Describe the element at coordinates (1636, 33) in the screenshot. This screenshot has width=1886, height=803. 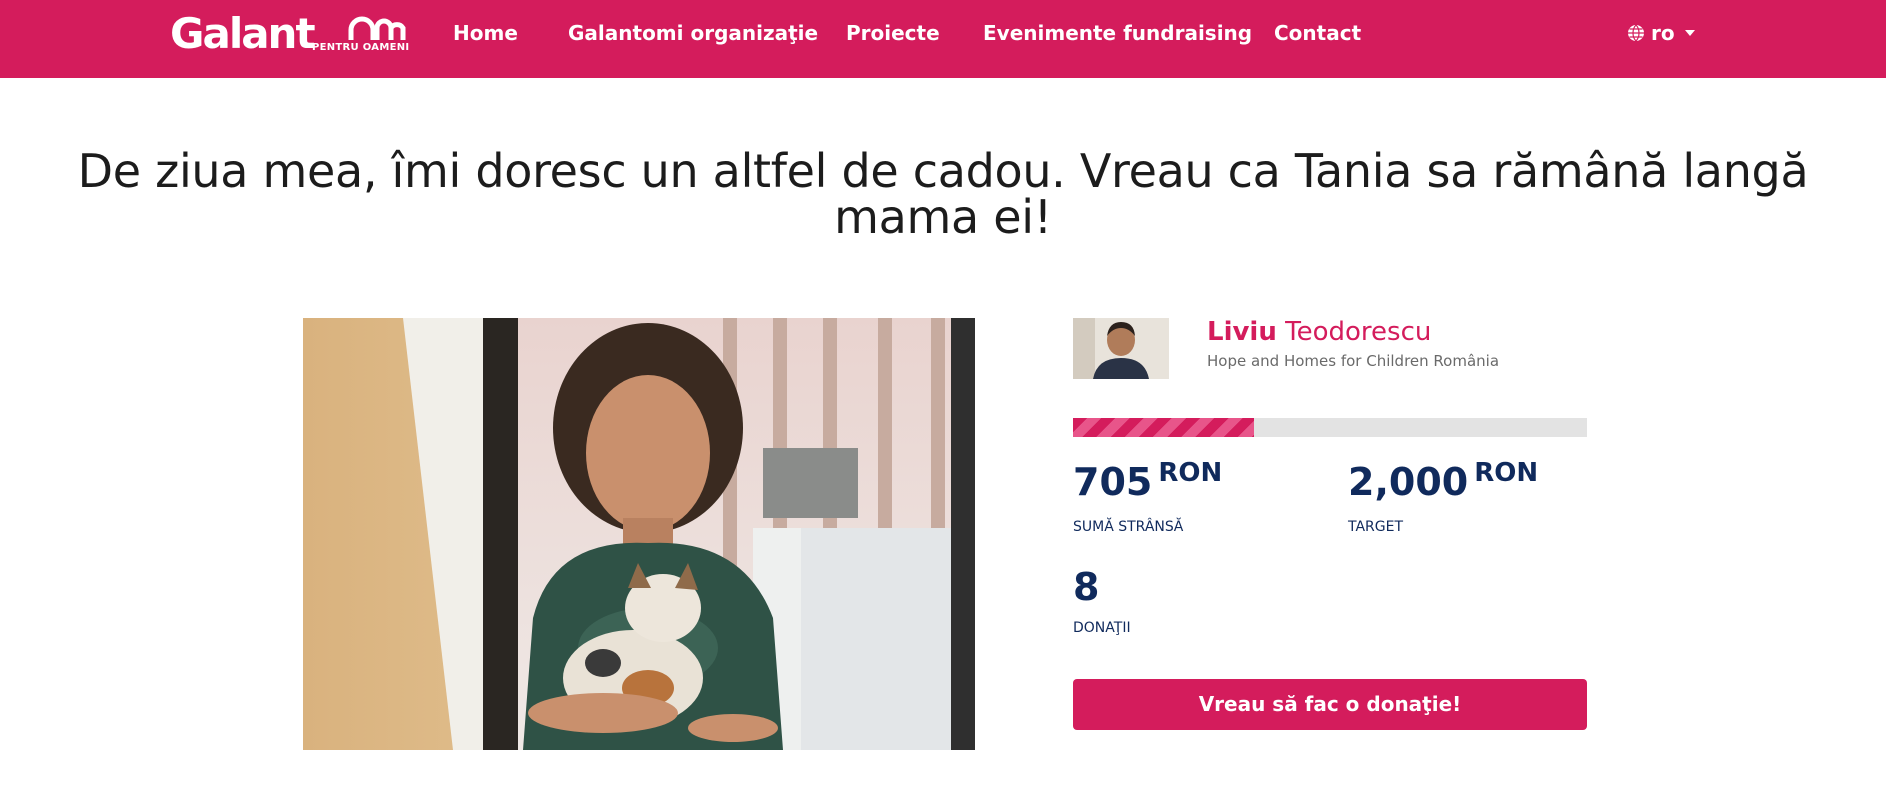
I see `globe-icon` at that location.